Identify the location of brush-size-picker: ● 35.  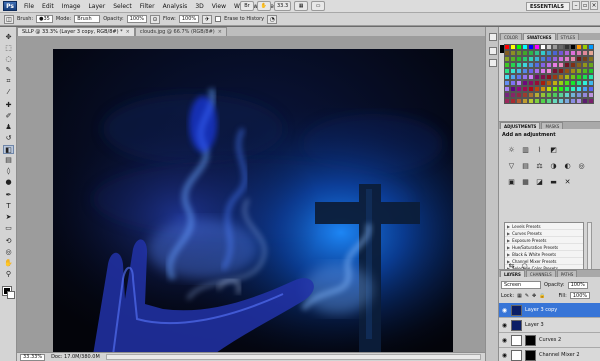
(44, 19).